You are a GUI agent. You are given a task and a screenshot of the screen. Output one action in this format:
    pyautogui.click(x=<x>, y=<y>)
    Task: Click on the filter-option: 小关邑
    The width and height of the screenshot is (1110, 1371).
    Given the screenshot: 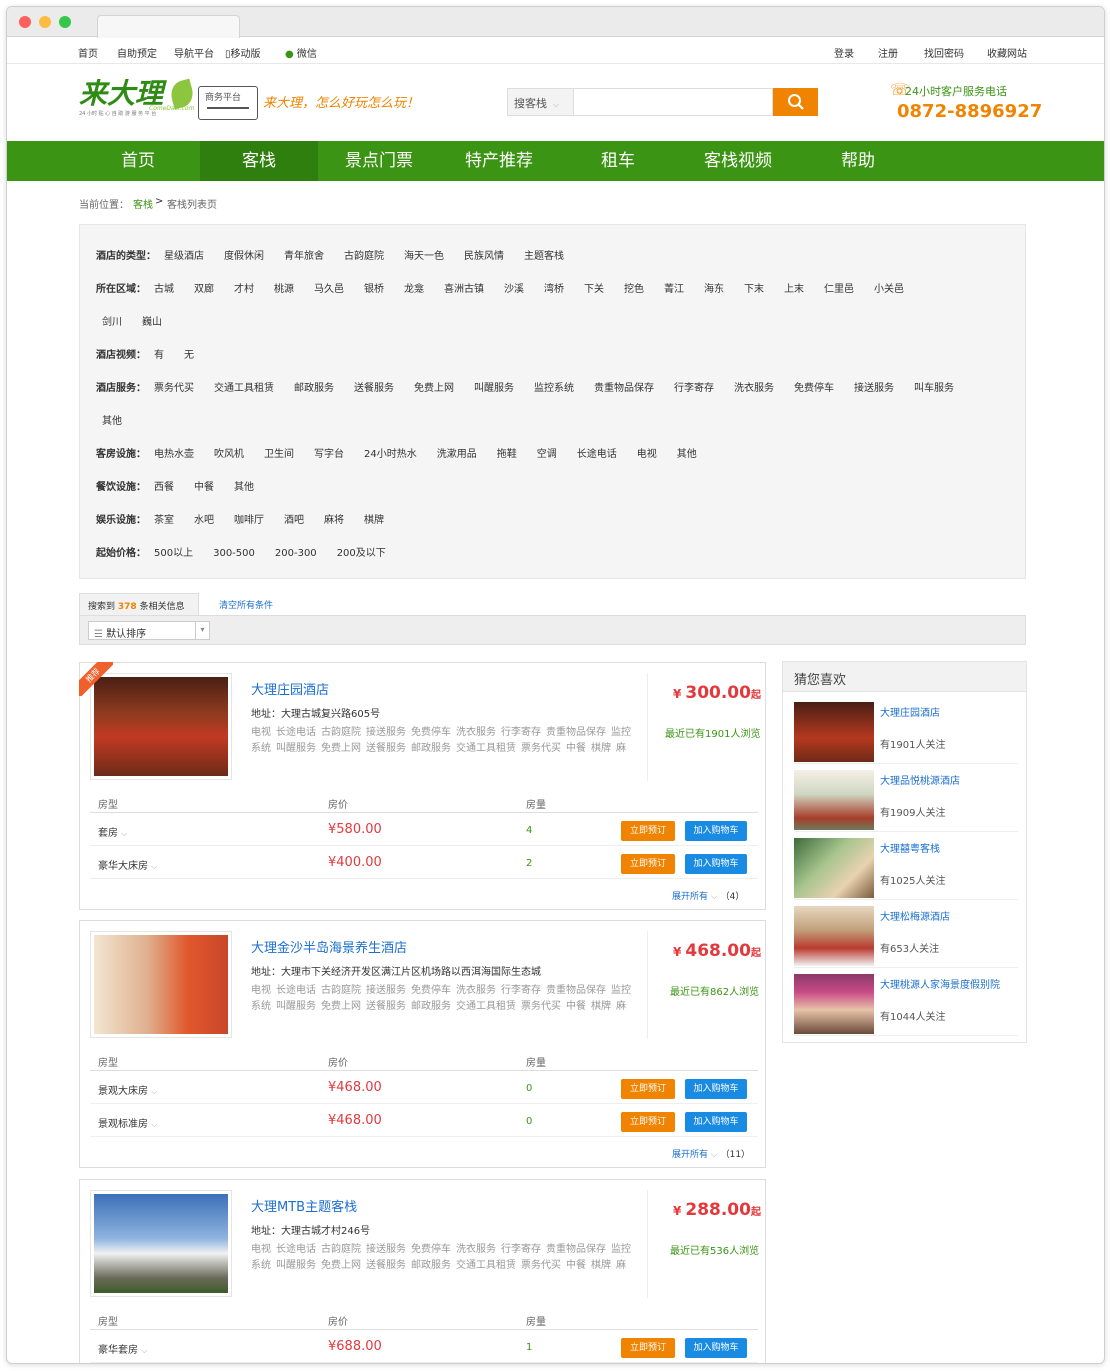 What is the action you would take?
    pyautogui.click(x=889, y=289)
    